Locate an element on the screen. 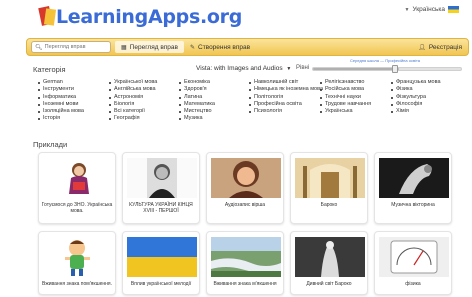 The width and height of the screenshot is (472, 297). woman-portrait-image is located at coordinates (246, 178).